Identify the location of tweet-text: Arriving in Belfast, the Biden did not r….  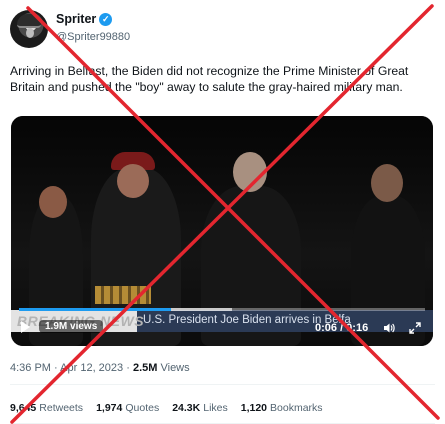
(209, 79).